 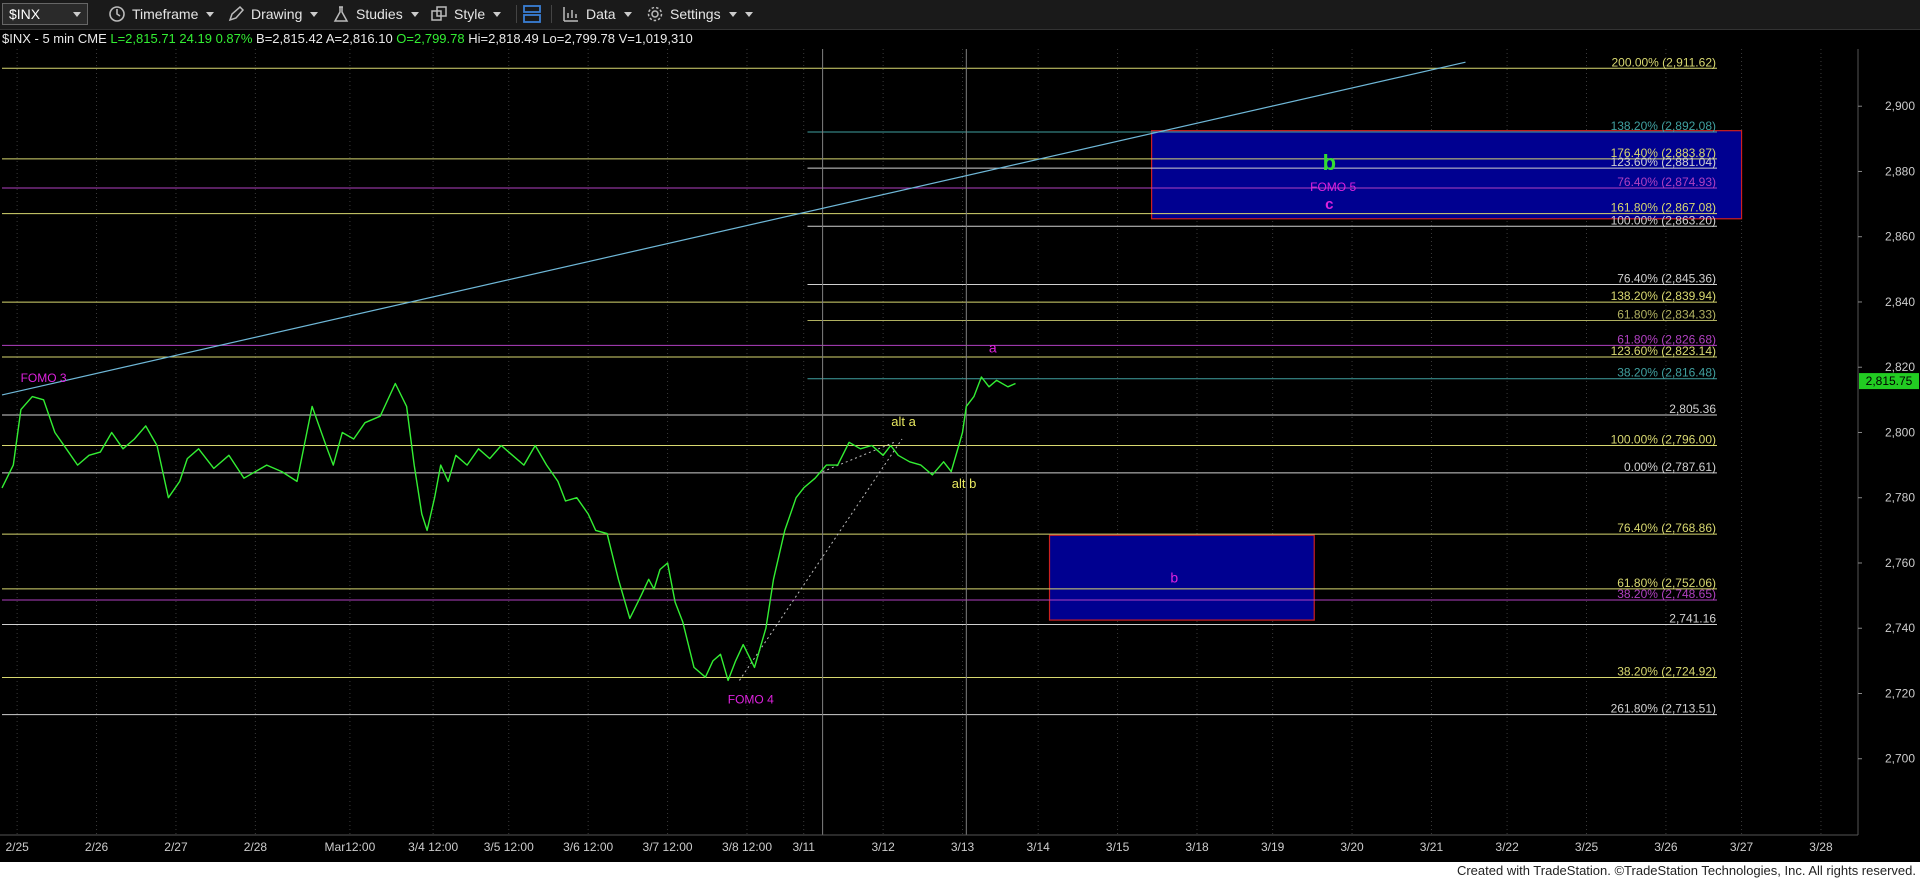 I want to click on x-tick-label: 3/6 12:00, so click(x=588, y=847).